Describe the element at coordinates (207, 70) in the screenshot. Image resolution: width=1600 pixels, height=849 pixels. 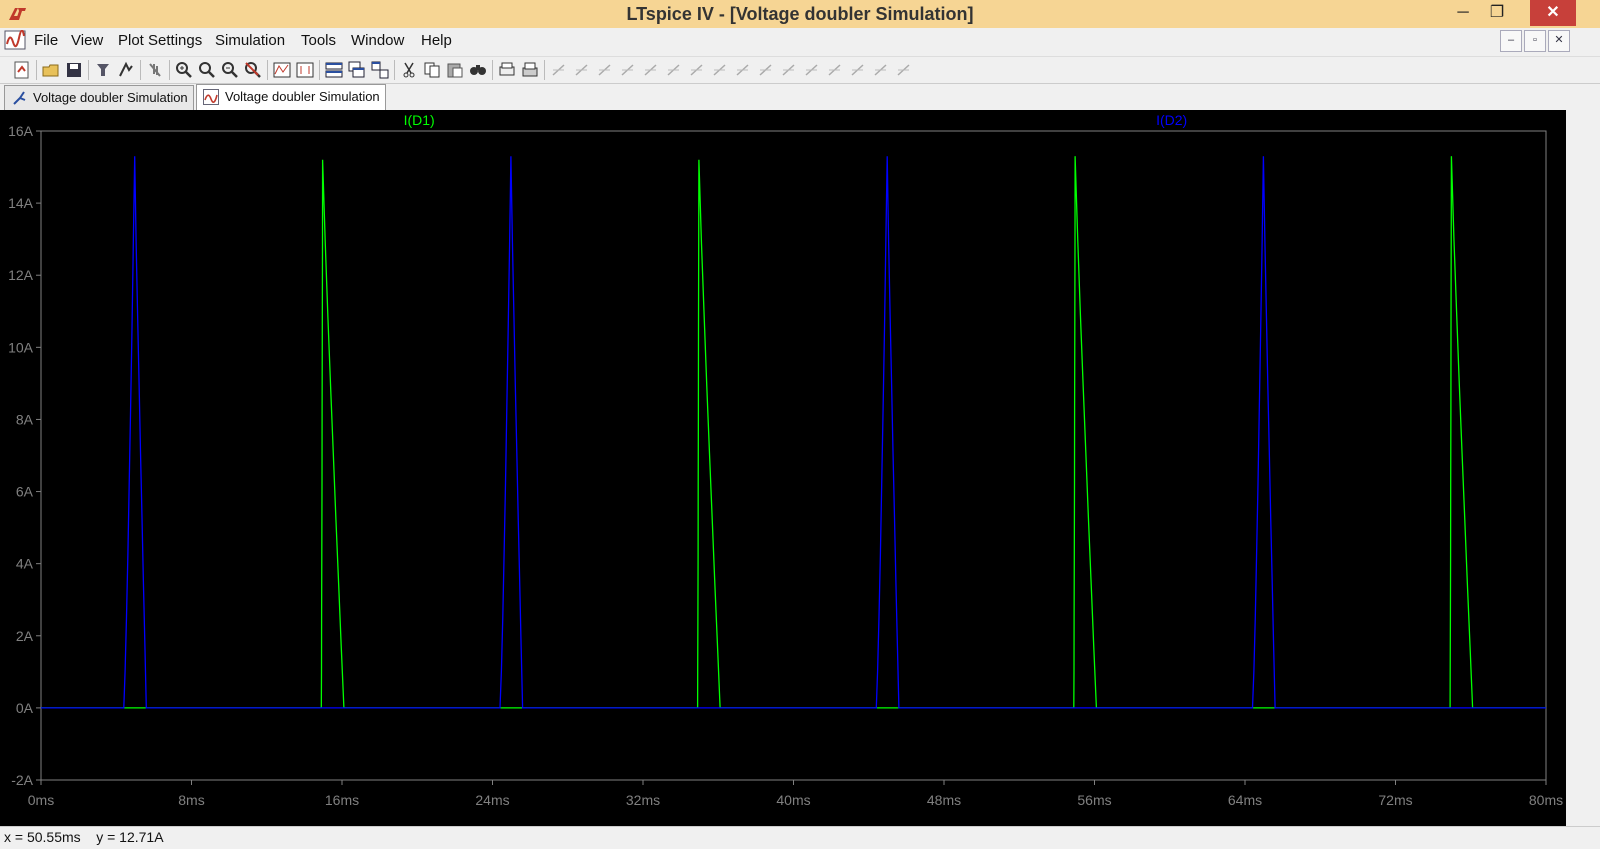
I see `zoom-area-icon` at that location.